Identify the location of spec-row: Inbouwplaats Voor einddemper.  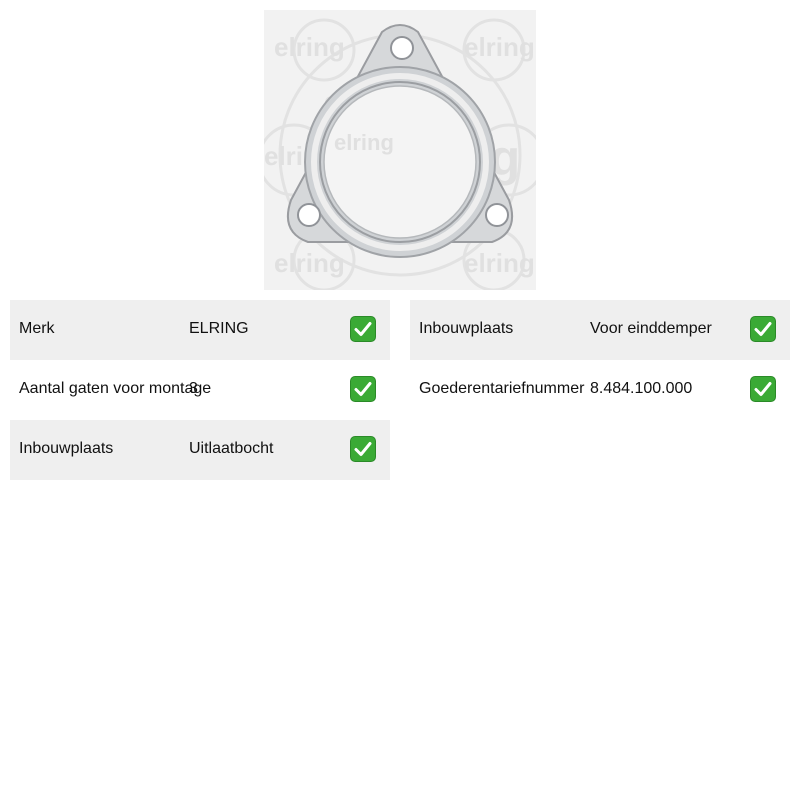
(600, 330).